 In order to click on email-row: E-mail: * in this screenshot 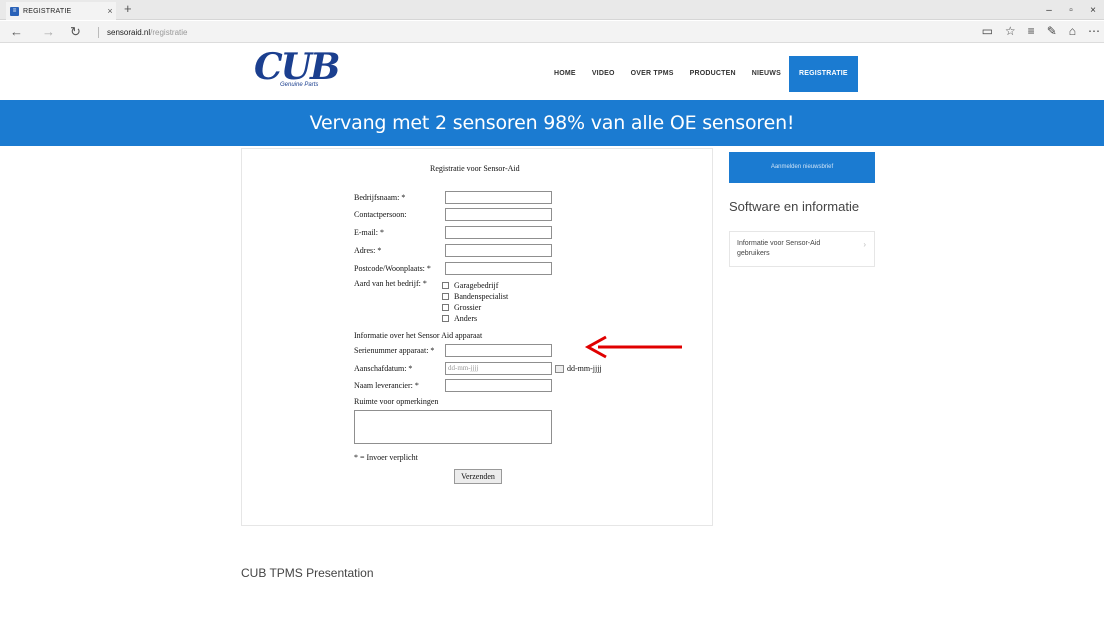, I will do `click(453, 232)`.